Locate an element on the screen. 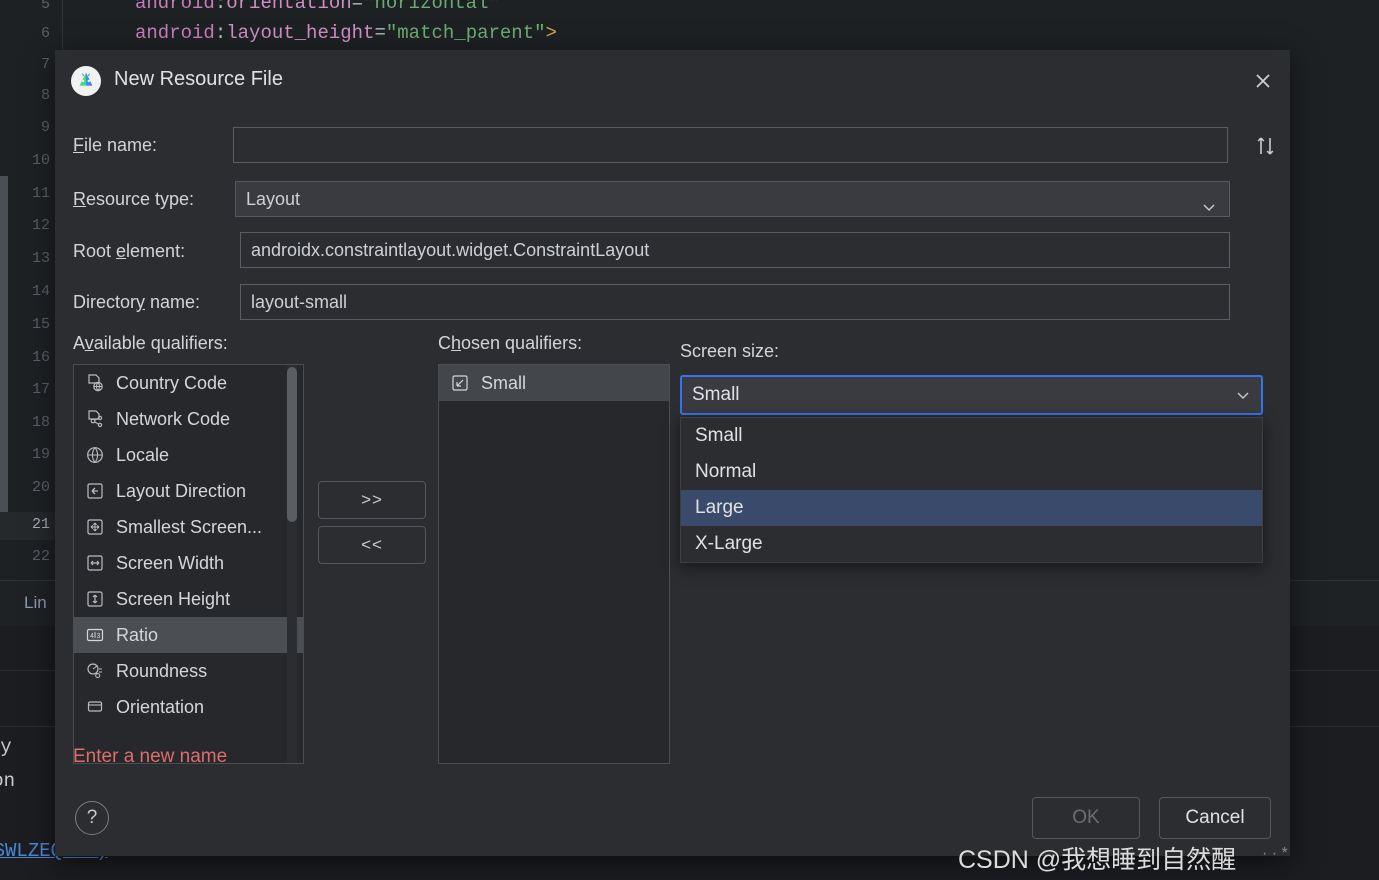 Image resolution: width=1379 pixels, height=880 pixels. log-line: ction is located at coordinates (8, 781).